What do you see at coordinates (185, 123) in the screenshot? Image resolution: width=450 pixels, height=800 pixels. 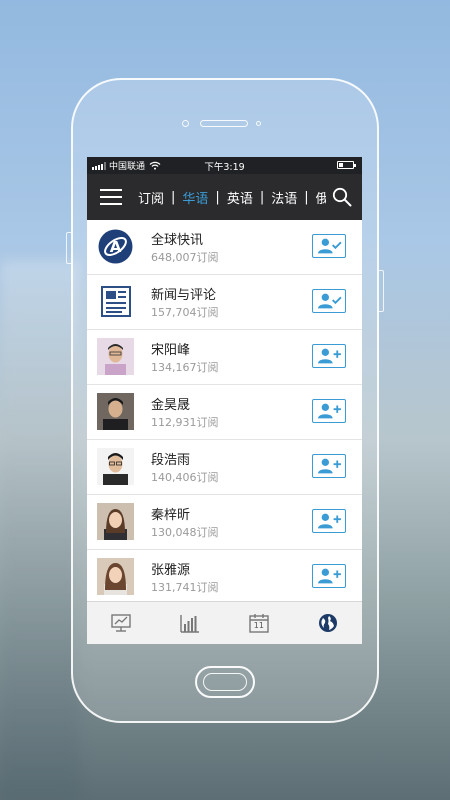 I see `phone-camera` at bounding box center [185, 123].